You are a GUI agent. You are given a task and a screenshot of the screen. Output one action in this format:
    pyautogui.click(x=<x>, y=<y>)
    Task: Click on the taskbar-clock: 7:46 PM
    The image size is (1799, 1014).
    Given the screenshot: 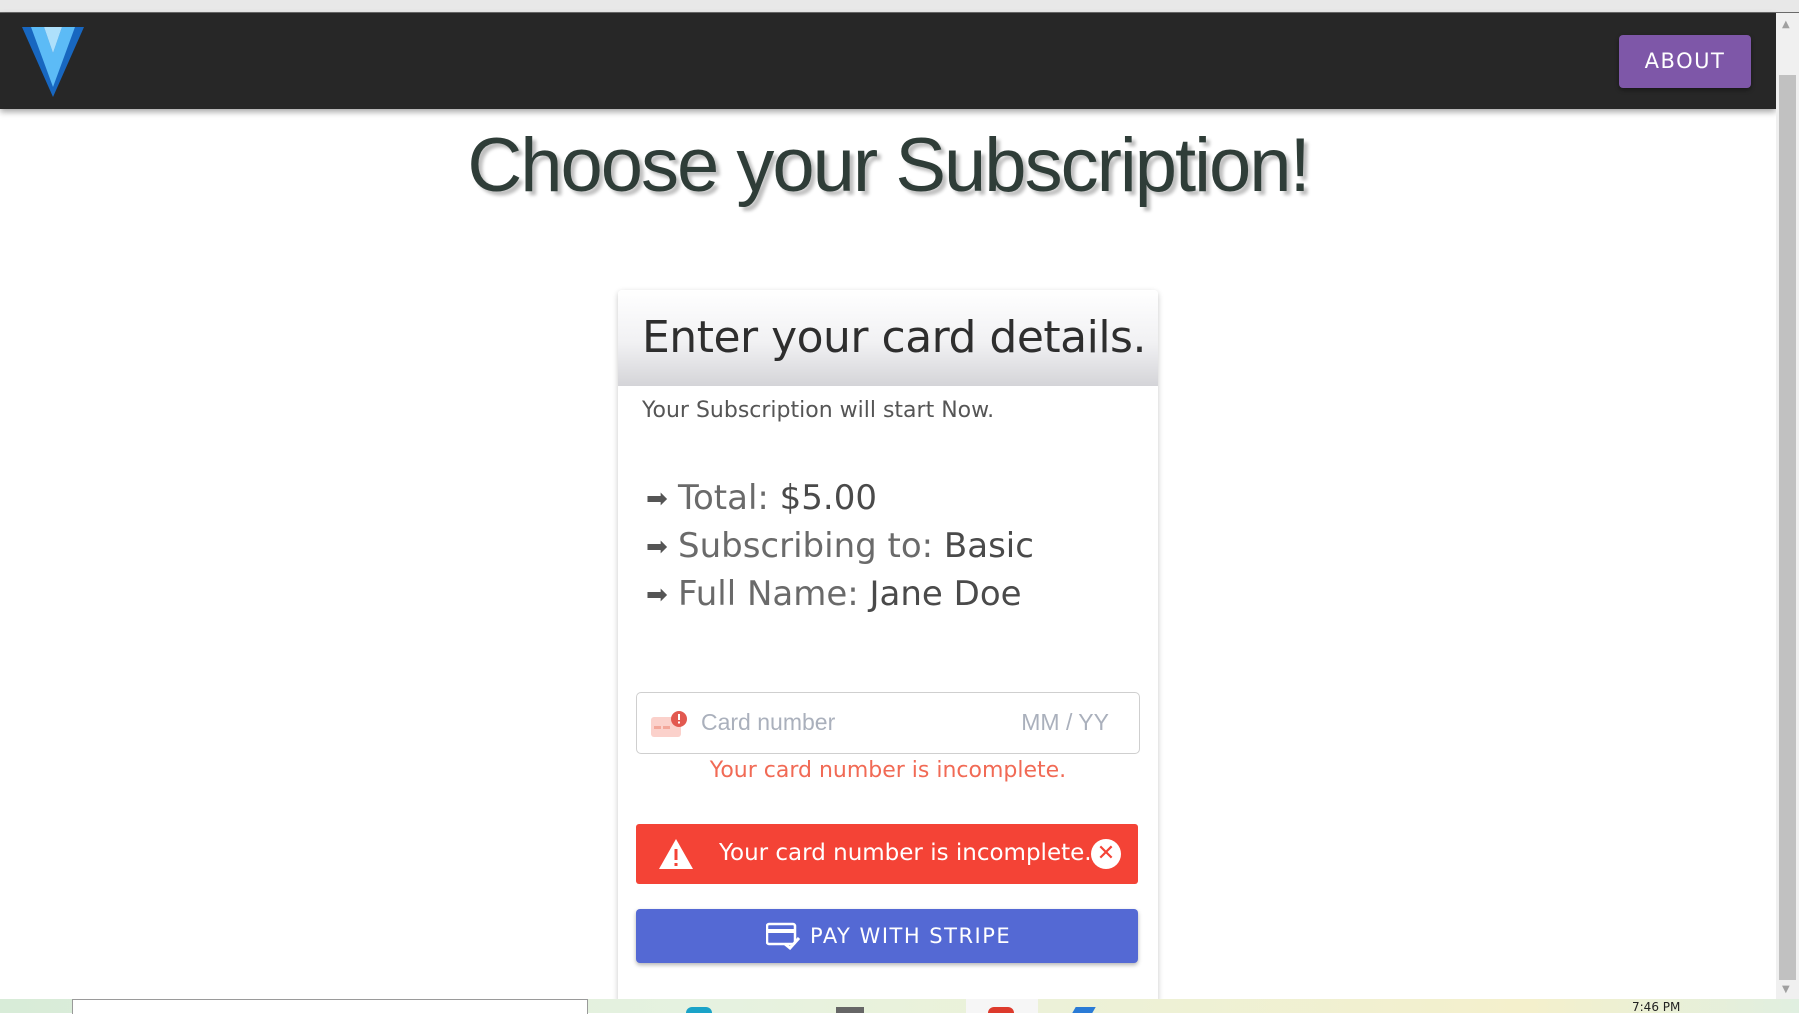 What is the action you would take?
    pyautogui.click(x=1656, y=1007)
    